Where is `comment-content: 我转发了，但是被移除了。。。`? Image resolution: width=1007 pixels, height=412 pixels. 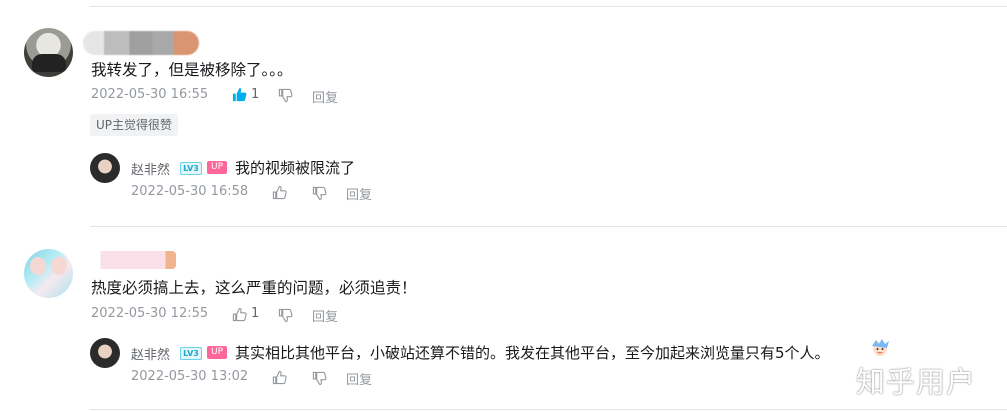 comment-content: 我转发了，但是被移除了。。。 is located at coordinates (192, 70).